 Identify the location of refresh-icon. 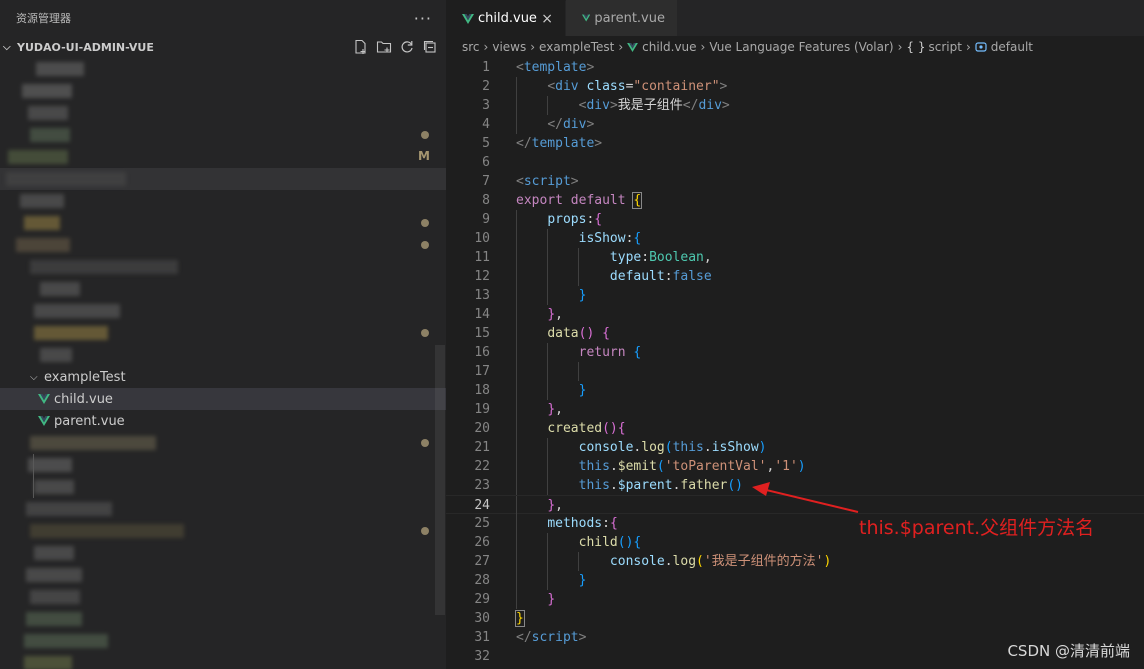
(407, 47).